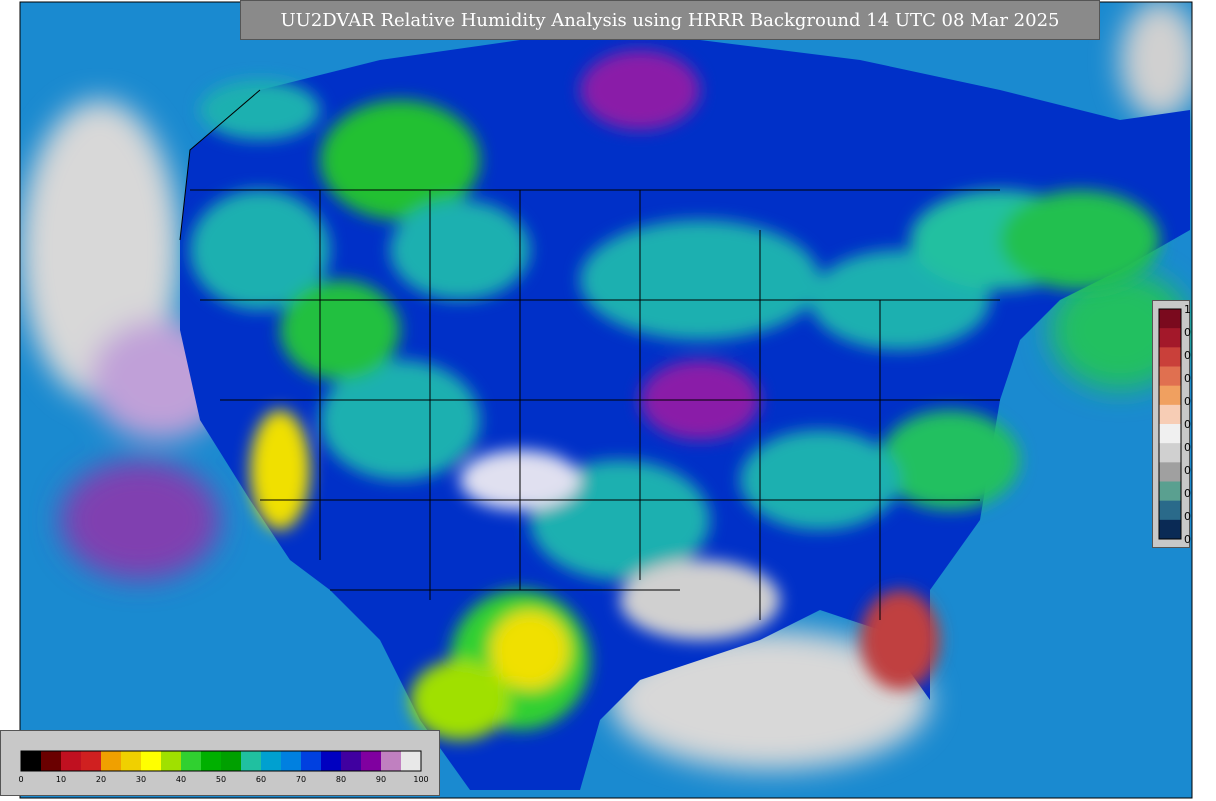 Image resolution: width=1216 pixels, height=801 pixels. What do you see at coordinates (1187, 309) in the screenshot?
I see `observation-tick-label: 1.0` at bounding box center [1187, 309].